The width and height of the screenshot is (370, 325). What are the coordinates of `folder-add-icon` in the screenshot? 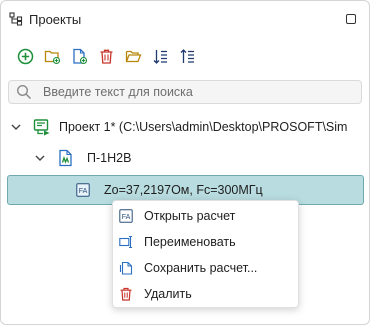 It's located at (52, 57).